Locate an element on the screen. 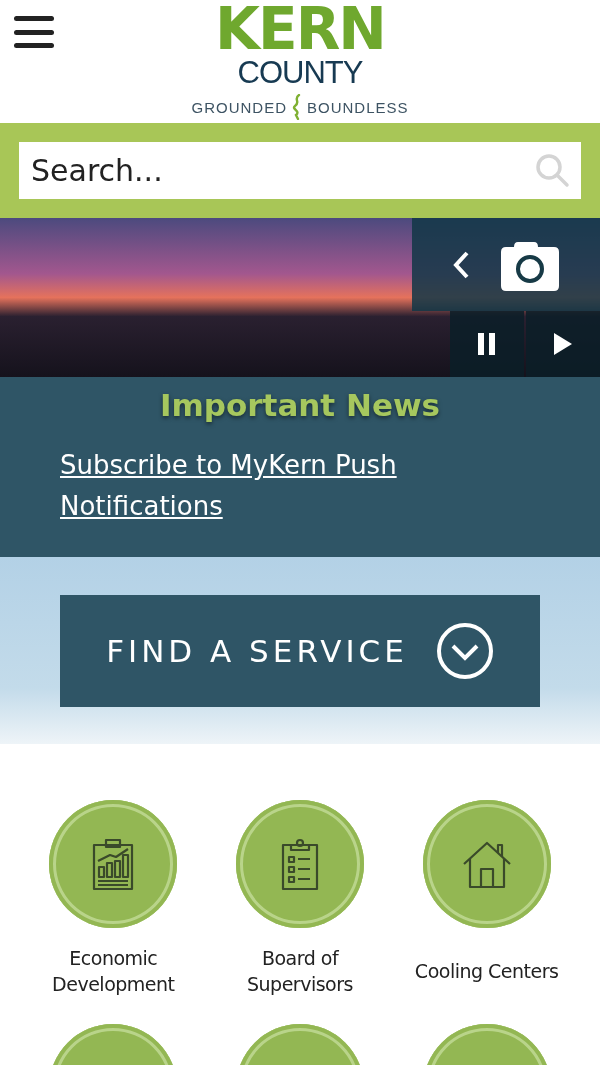 The image size is (600, 1065). chevron-down-circle-icon is located at coordinates (464, 650).